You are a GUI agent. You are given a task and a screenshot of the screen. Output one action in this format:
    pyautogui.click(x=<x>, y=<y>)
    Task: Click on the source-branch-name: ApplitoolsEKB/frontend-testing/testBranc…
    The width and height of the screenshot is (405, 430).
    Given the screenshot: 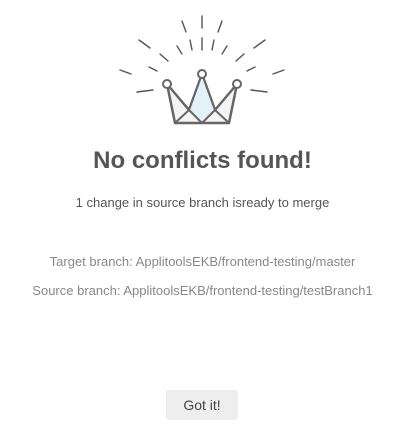 What is the action you would take?
    pyautogui.click(x=248, y=290)
    